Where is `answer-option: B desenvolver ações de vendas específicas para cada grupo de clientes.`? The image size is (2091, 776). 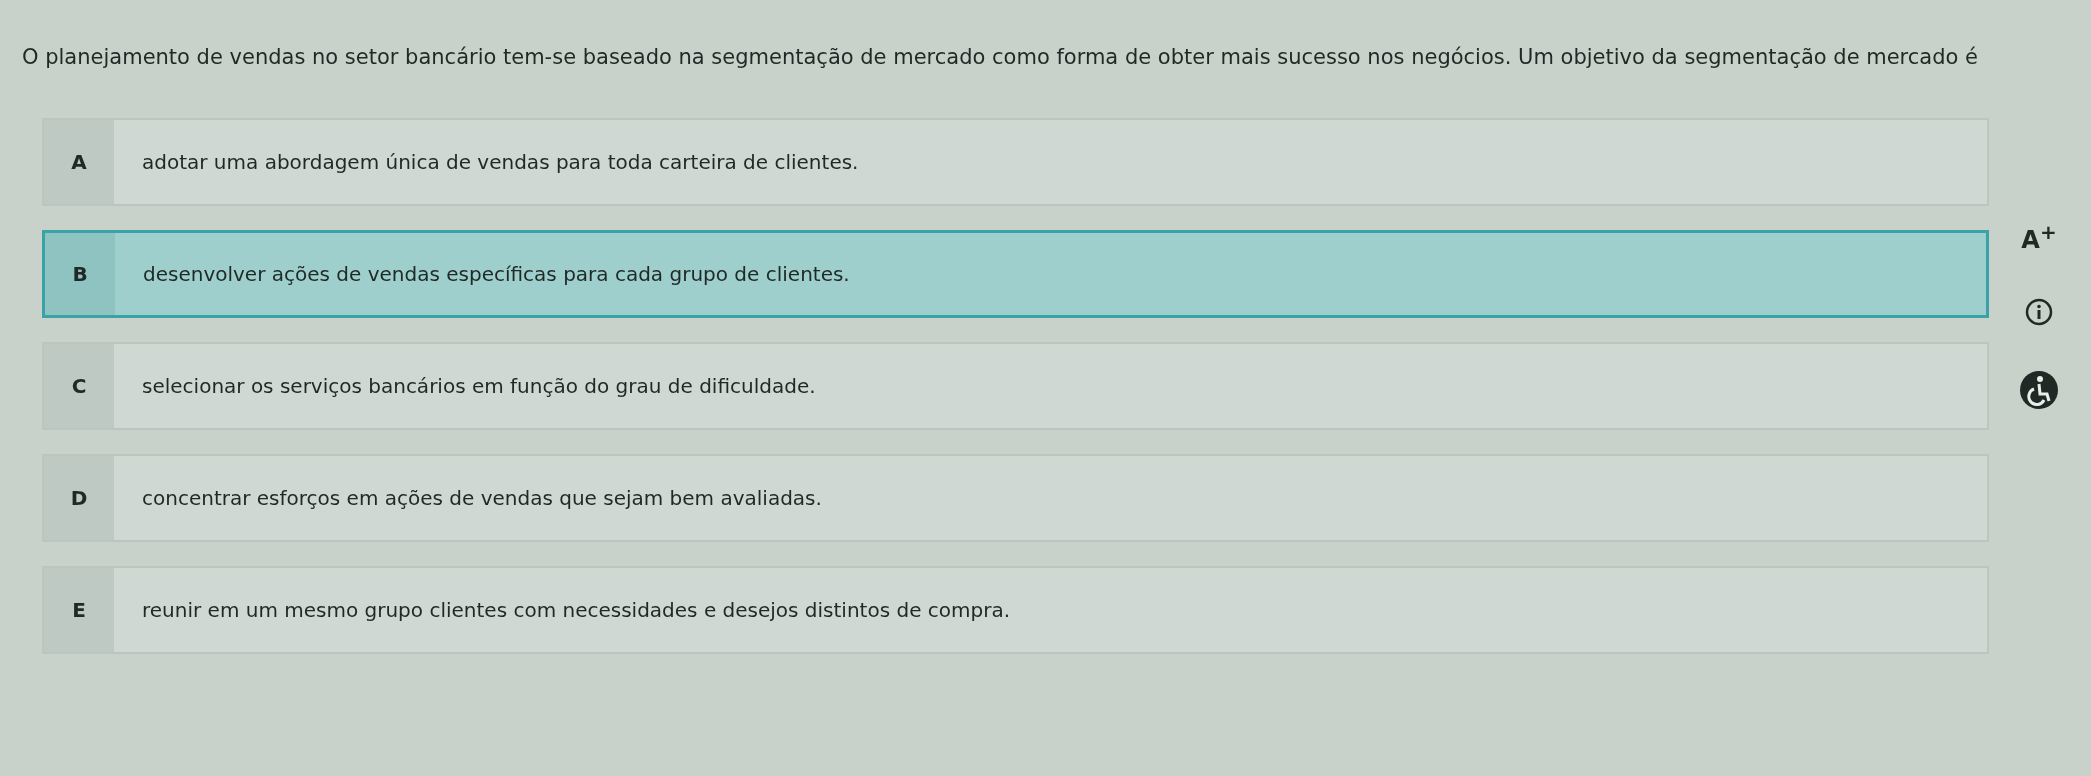
answer-option: B desenvolver ações de vendas específicas para cada grupo de clientes. is located at coordinates (1015, 274).